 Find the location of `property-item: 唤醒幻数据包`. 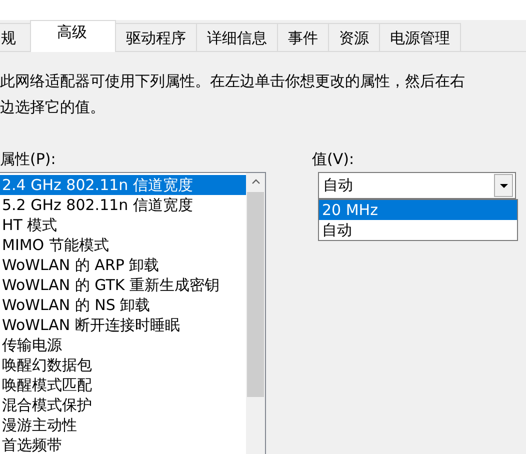

property-item: 唤醒幻数据包 is located at coordinates (123, 365).